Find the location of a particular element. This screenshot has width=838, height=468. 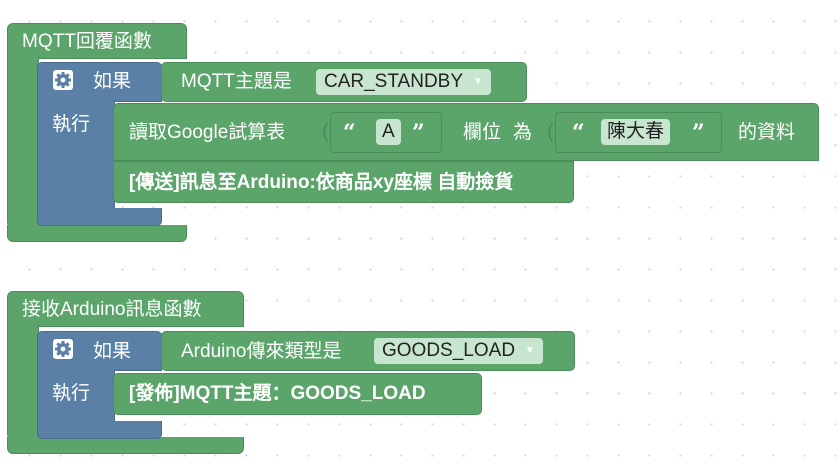

condition-label: Arduino傳來類型是 is located at coordinates (261, 351).